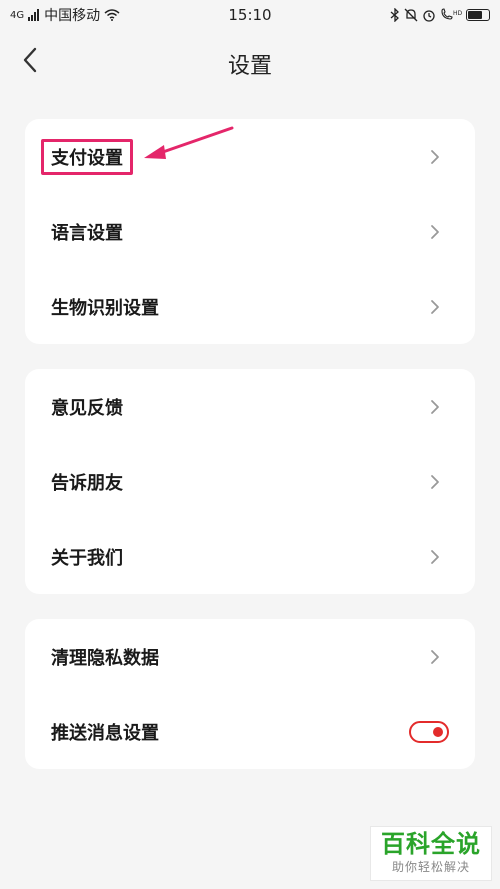 This screenshot has height=889, width=500. Describe the element at coordinates (429, 16) in the screenshot. I see `alarm-icon` at that location.